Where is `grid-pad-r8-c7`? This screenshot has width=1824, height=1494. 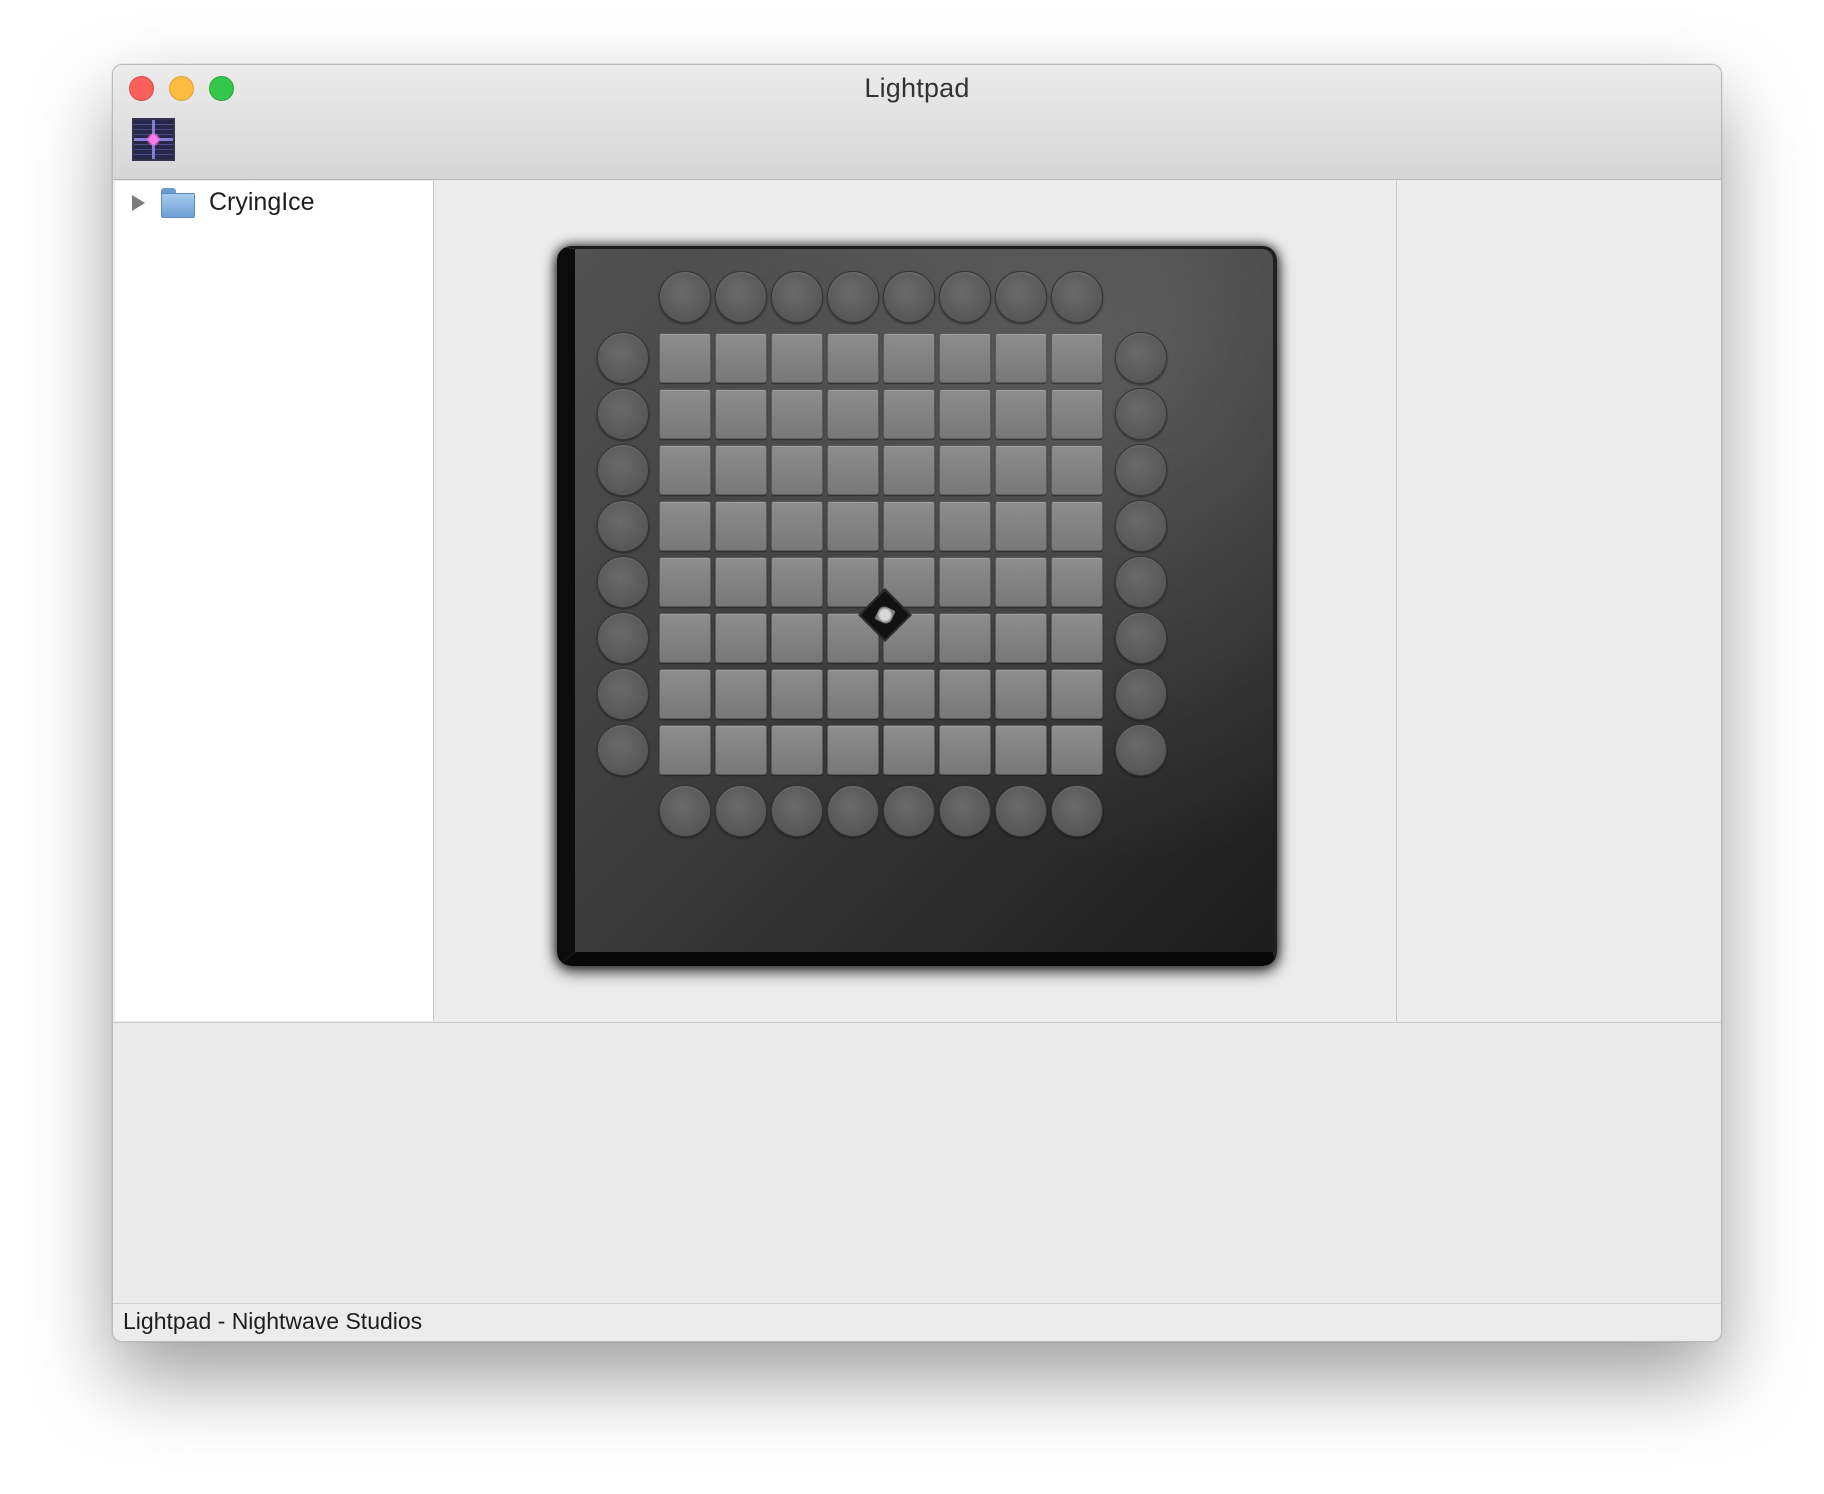
grid-pad-r8-c7 is located at coordinates (1021, 750).